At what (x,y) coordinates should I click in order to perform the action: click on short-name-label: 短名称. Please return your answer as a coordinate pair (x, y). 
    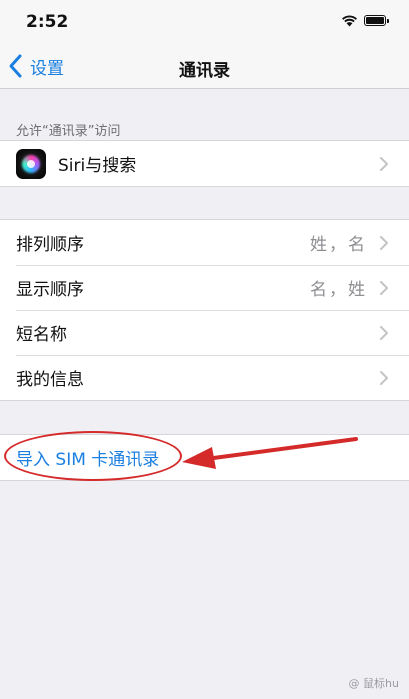
    Looking at the image, I should click on (41, 335).